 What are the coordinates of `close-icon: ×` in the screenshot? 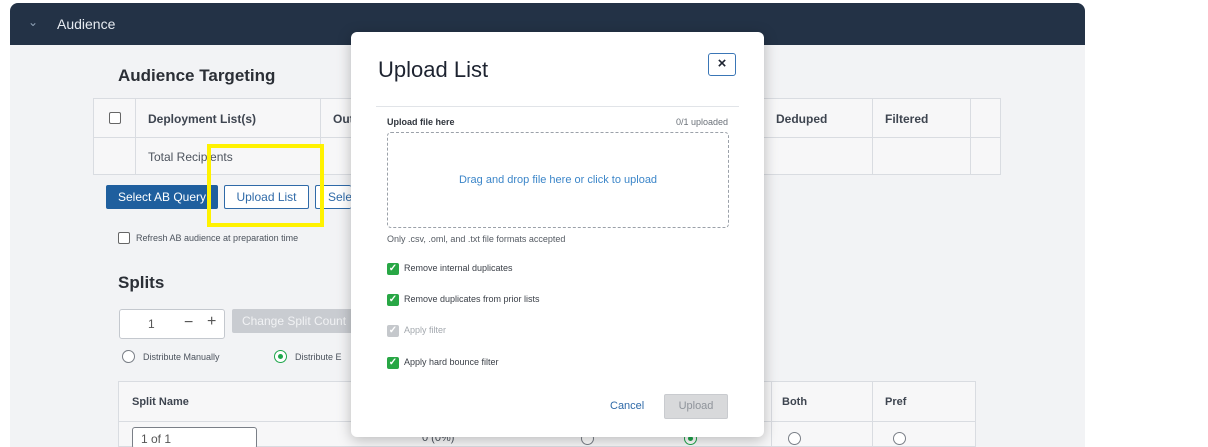 It's located at (722, 64).